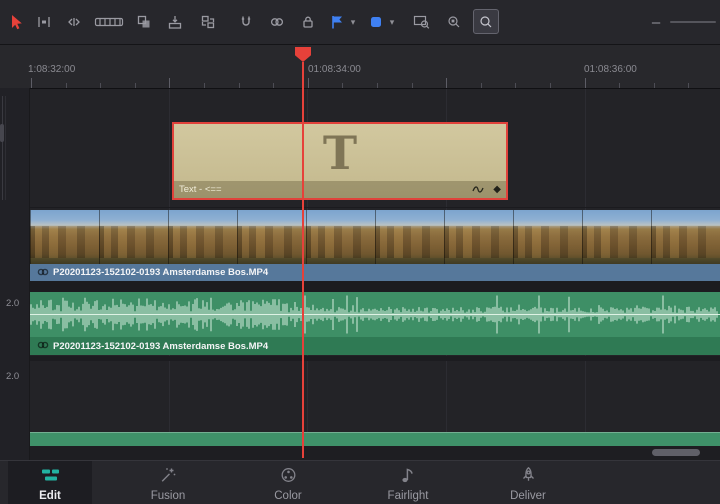 This screenshot has width=720, height=504. I want to click on dynamic-trim-mode-icon, so click(74, 22).